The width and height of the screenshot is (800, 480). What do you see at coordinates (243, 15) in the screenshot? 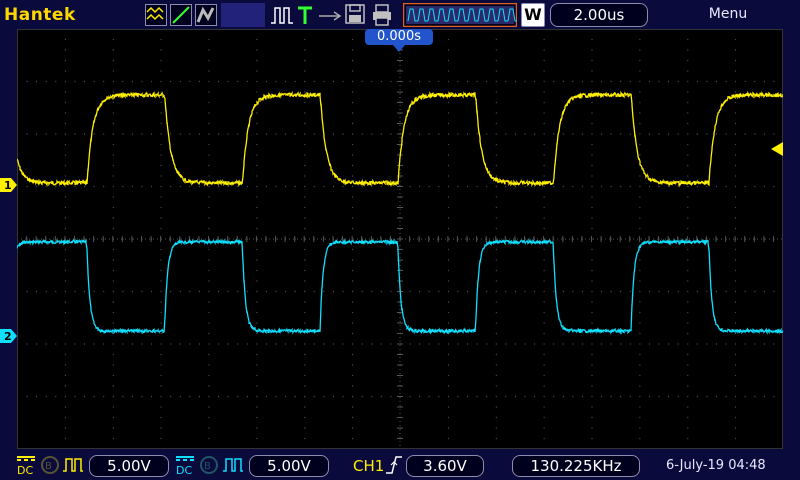
I see `memory-depth-indicator` at bounding box center [243, 15].